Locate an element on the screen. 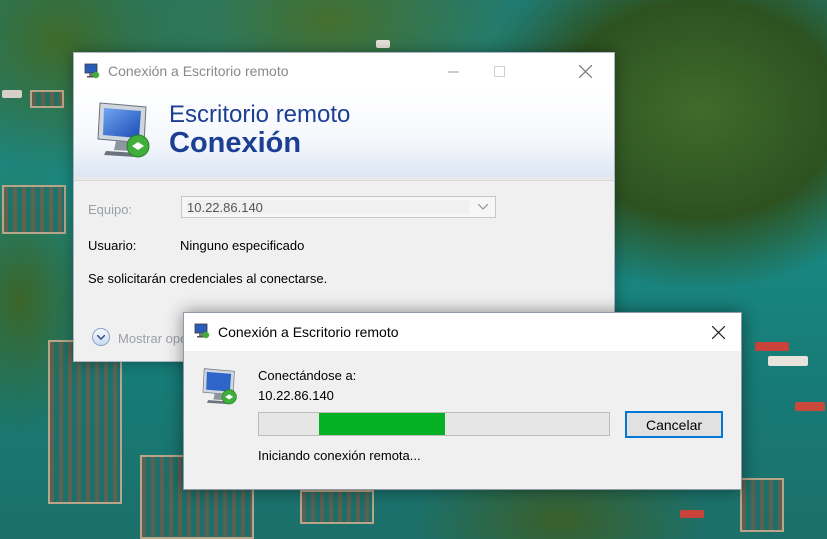 This screenshot has width=827, height=539. main-titlebar: Conexión a Escritorio remoto is located at coordinates (344, 71).